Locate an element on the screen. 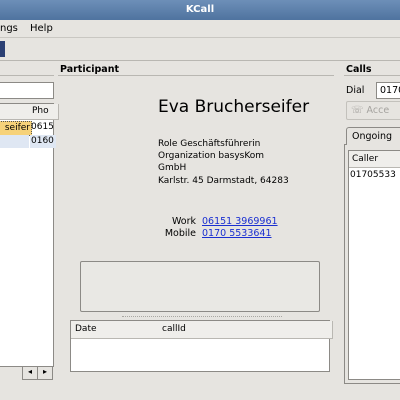 This screenshot has height=400, width=400. window-titlebar: KCall is located at coordinates (200, 10).